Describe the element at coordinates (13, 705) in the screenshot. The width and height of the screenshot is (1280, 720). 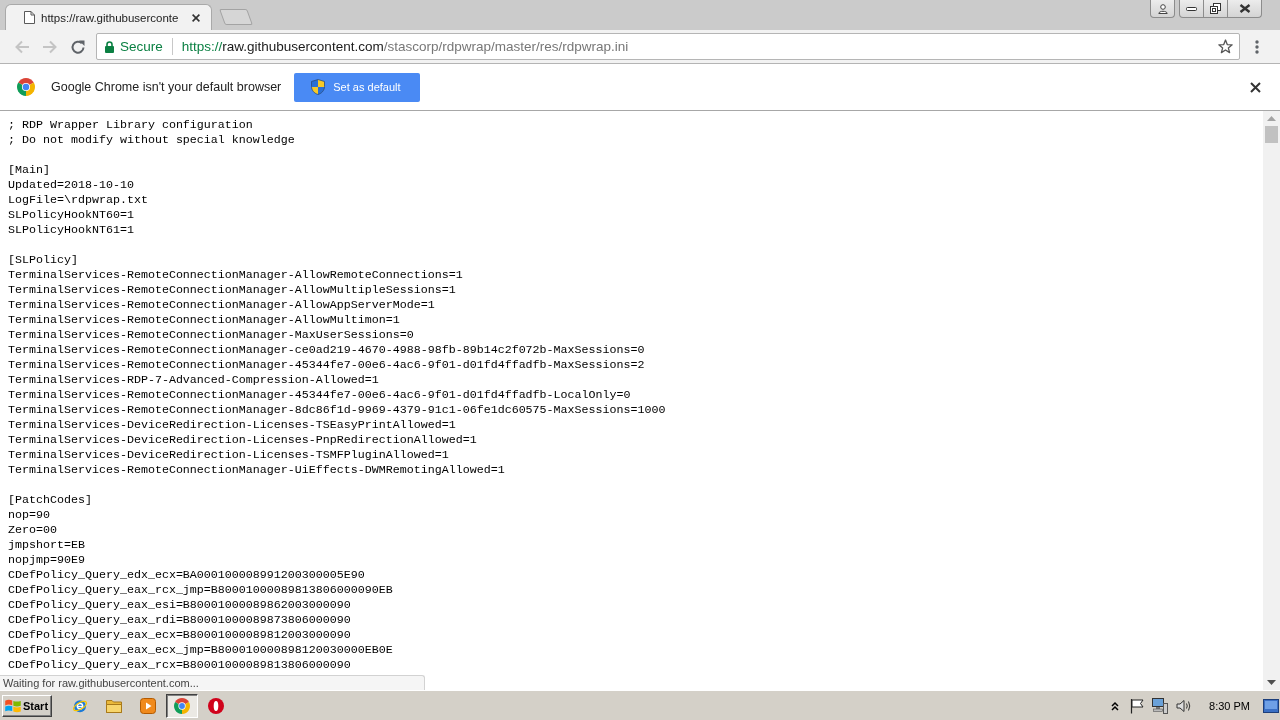
I see `tiled-flag-icon` at that location.